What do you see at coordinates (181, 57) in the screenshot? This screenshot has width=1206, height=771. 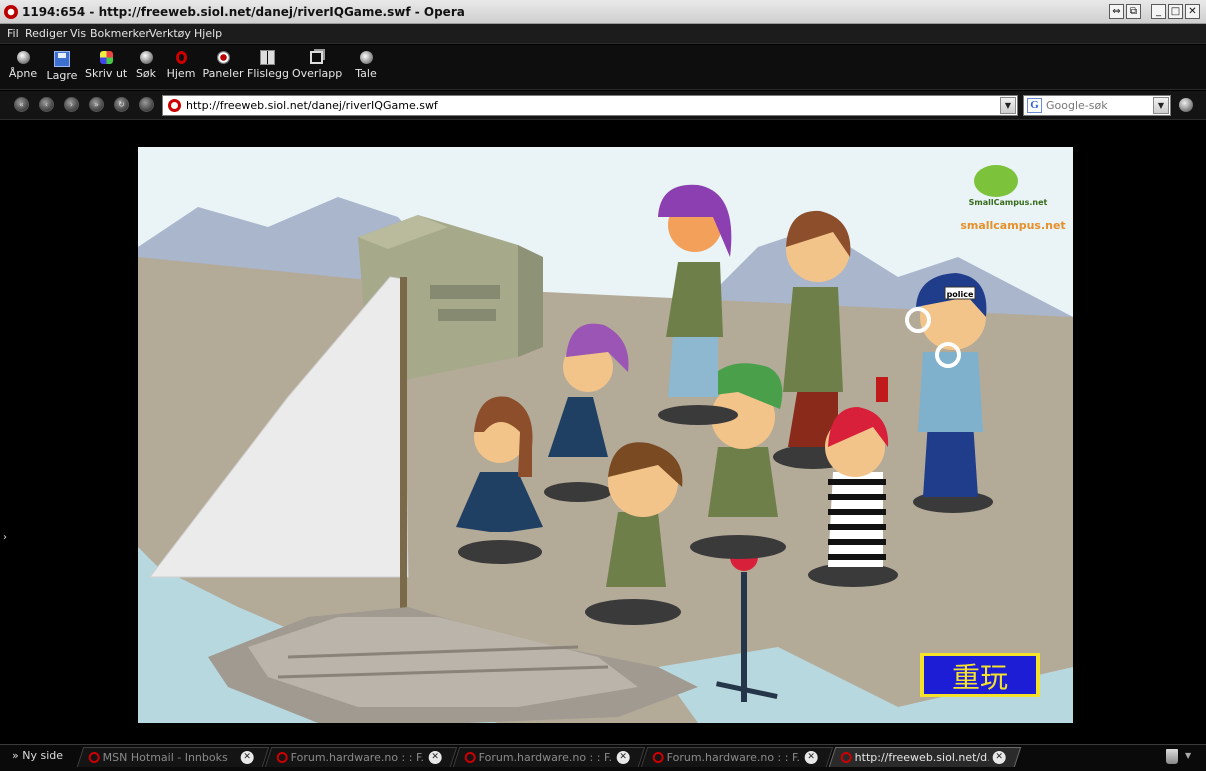 I see `home-icon` at bounding box center [181, 57].